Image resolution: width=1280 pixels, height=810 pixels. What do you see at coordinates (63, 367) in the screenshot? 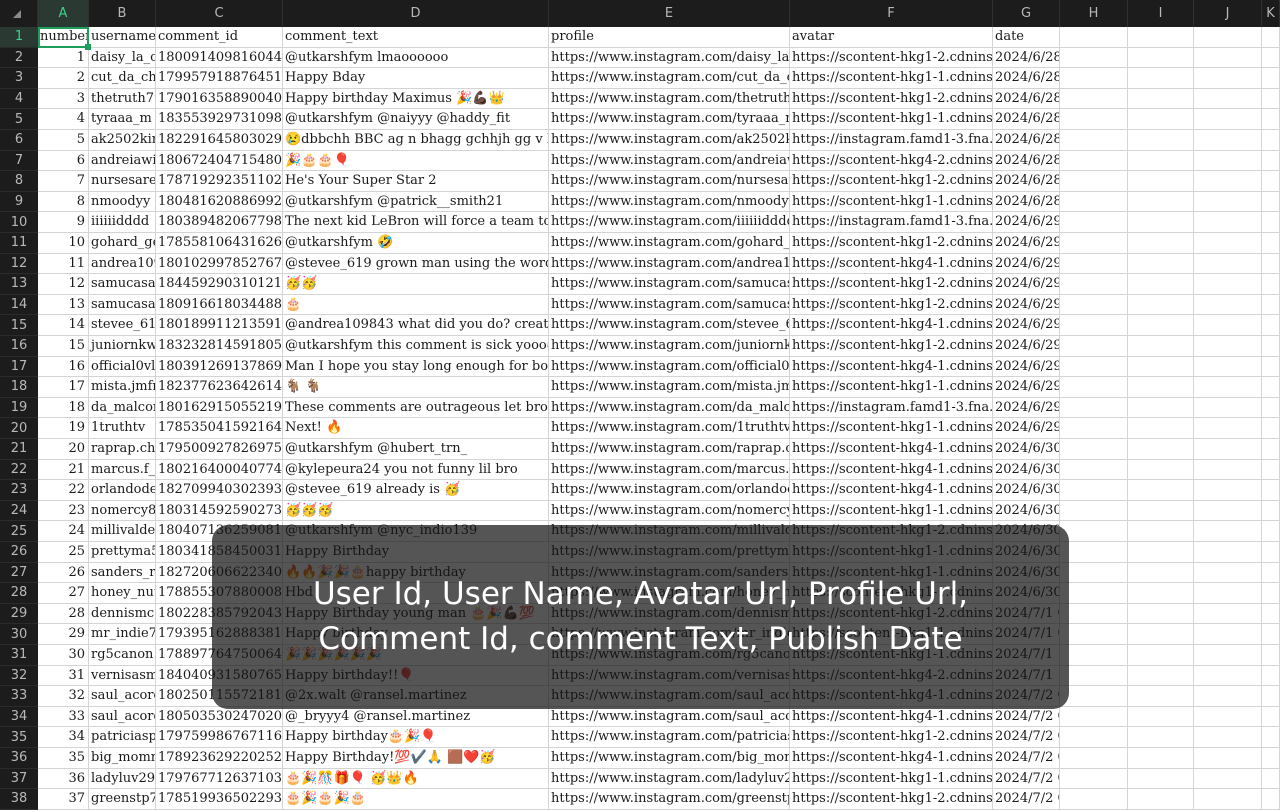
I see `cell-a17: 16` at bounding box center [63, 367].